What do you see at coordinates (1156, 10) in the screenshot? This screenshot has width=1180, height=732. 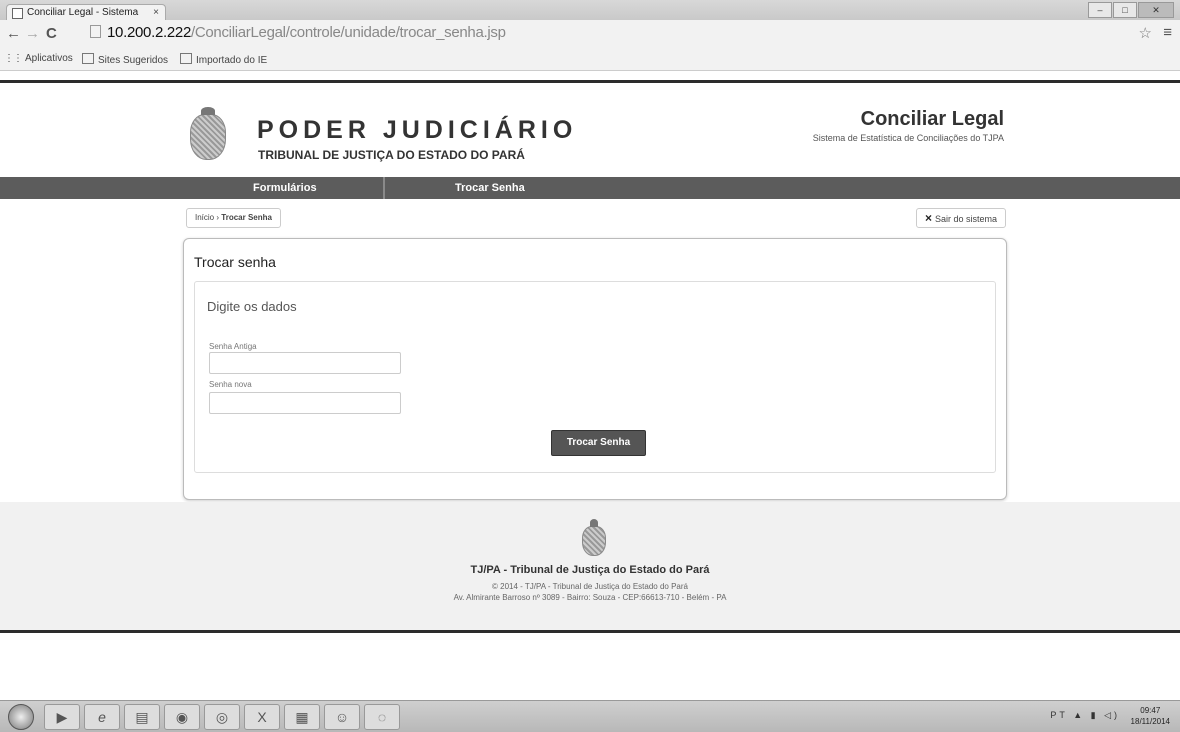 I see `window-close-icon: ✕` at bounding box center [1156, 10].